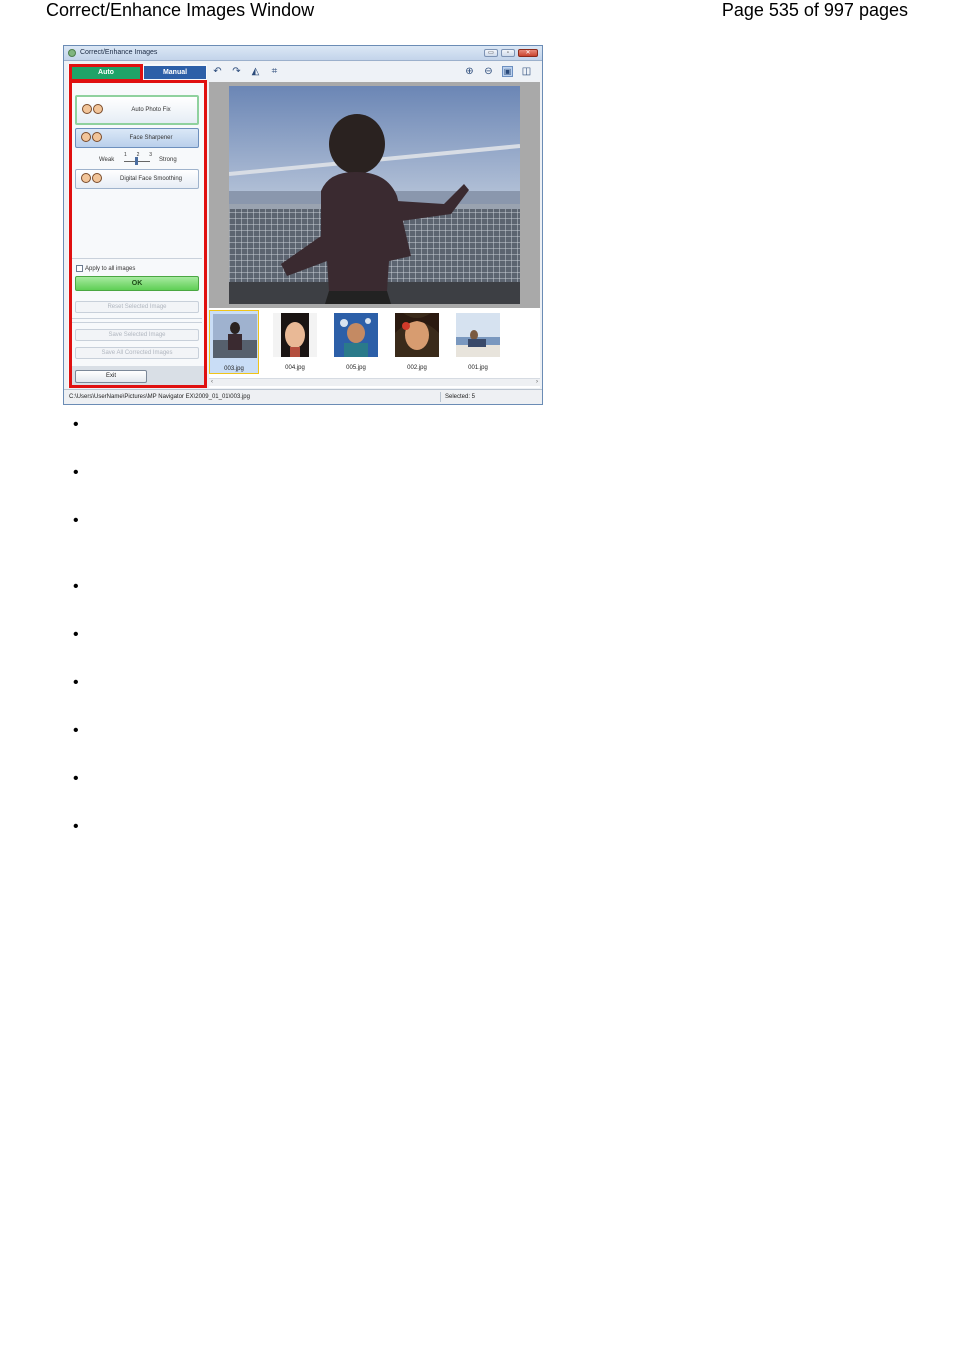 The height and width of the screenshot is (1350, 954). What do you see at coordinates (79, 268) in the screenshot?
I see `apply-to-all-checkbox` at bounding box center [79, 268].